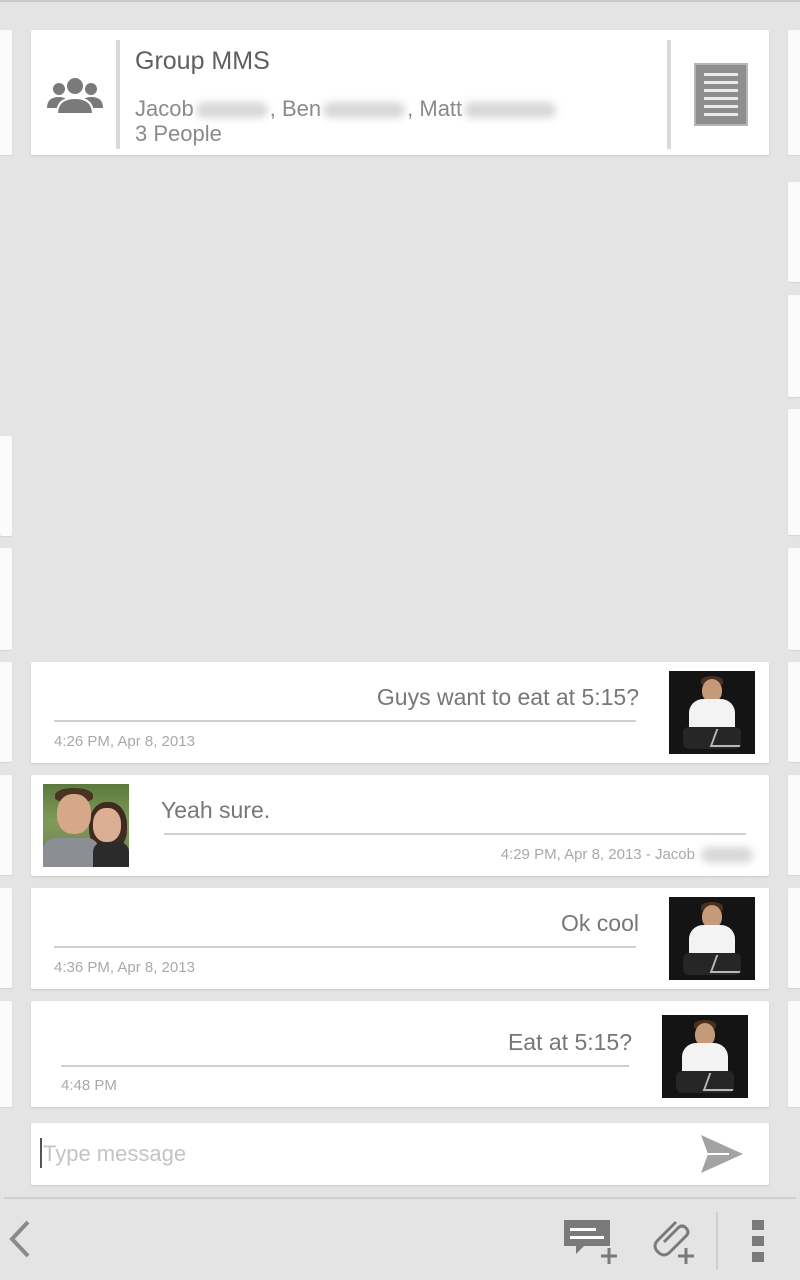  Describe the element at coordinates (202, 61) in the screenshot. I see `conversation-title: Group MMS` at that location.